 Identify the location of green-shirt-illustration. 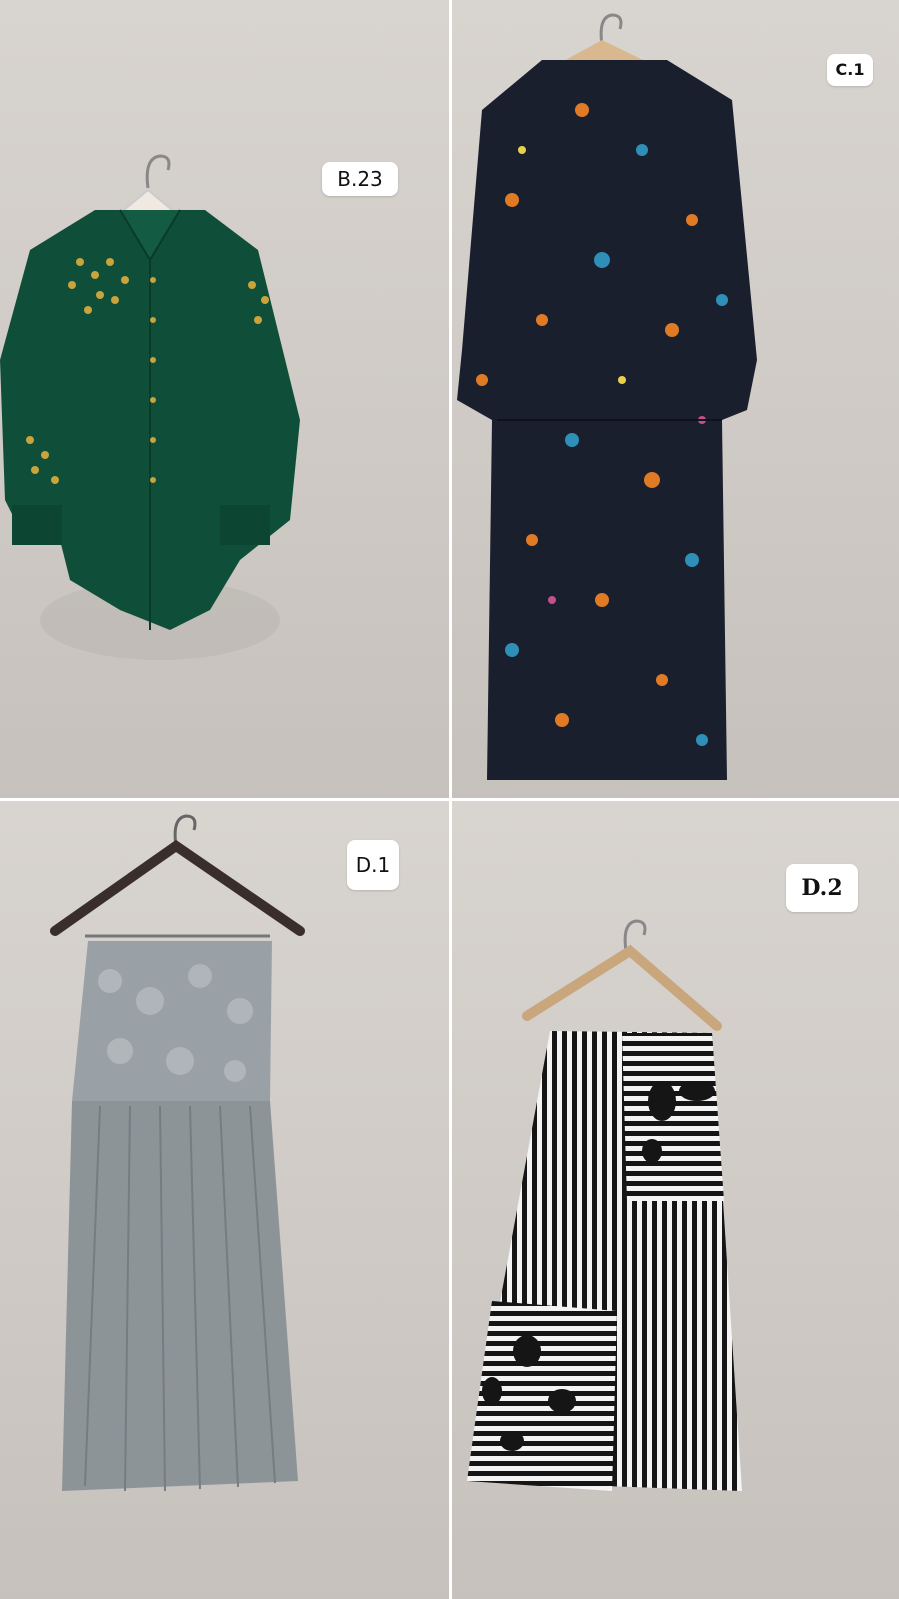
(150, 407).